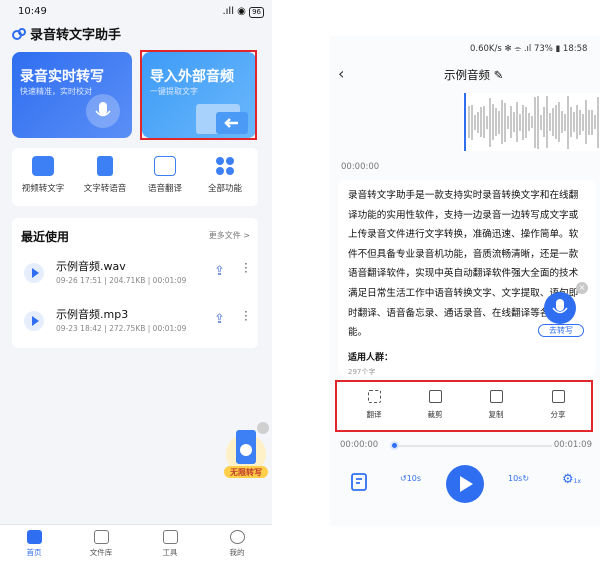 This screenshot has width=600, height=563. Describe the element at coordinates (34, 537) in the screenshot. I see `home-icon` at that location.